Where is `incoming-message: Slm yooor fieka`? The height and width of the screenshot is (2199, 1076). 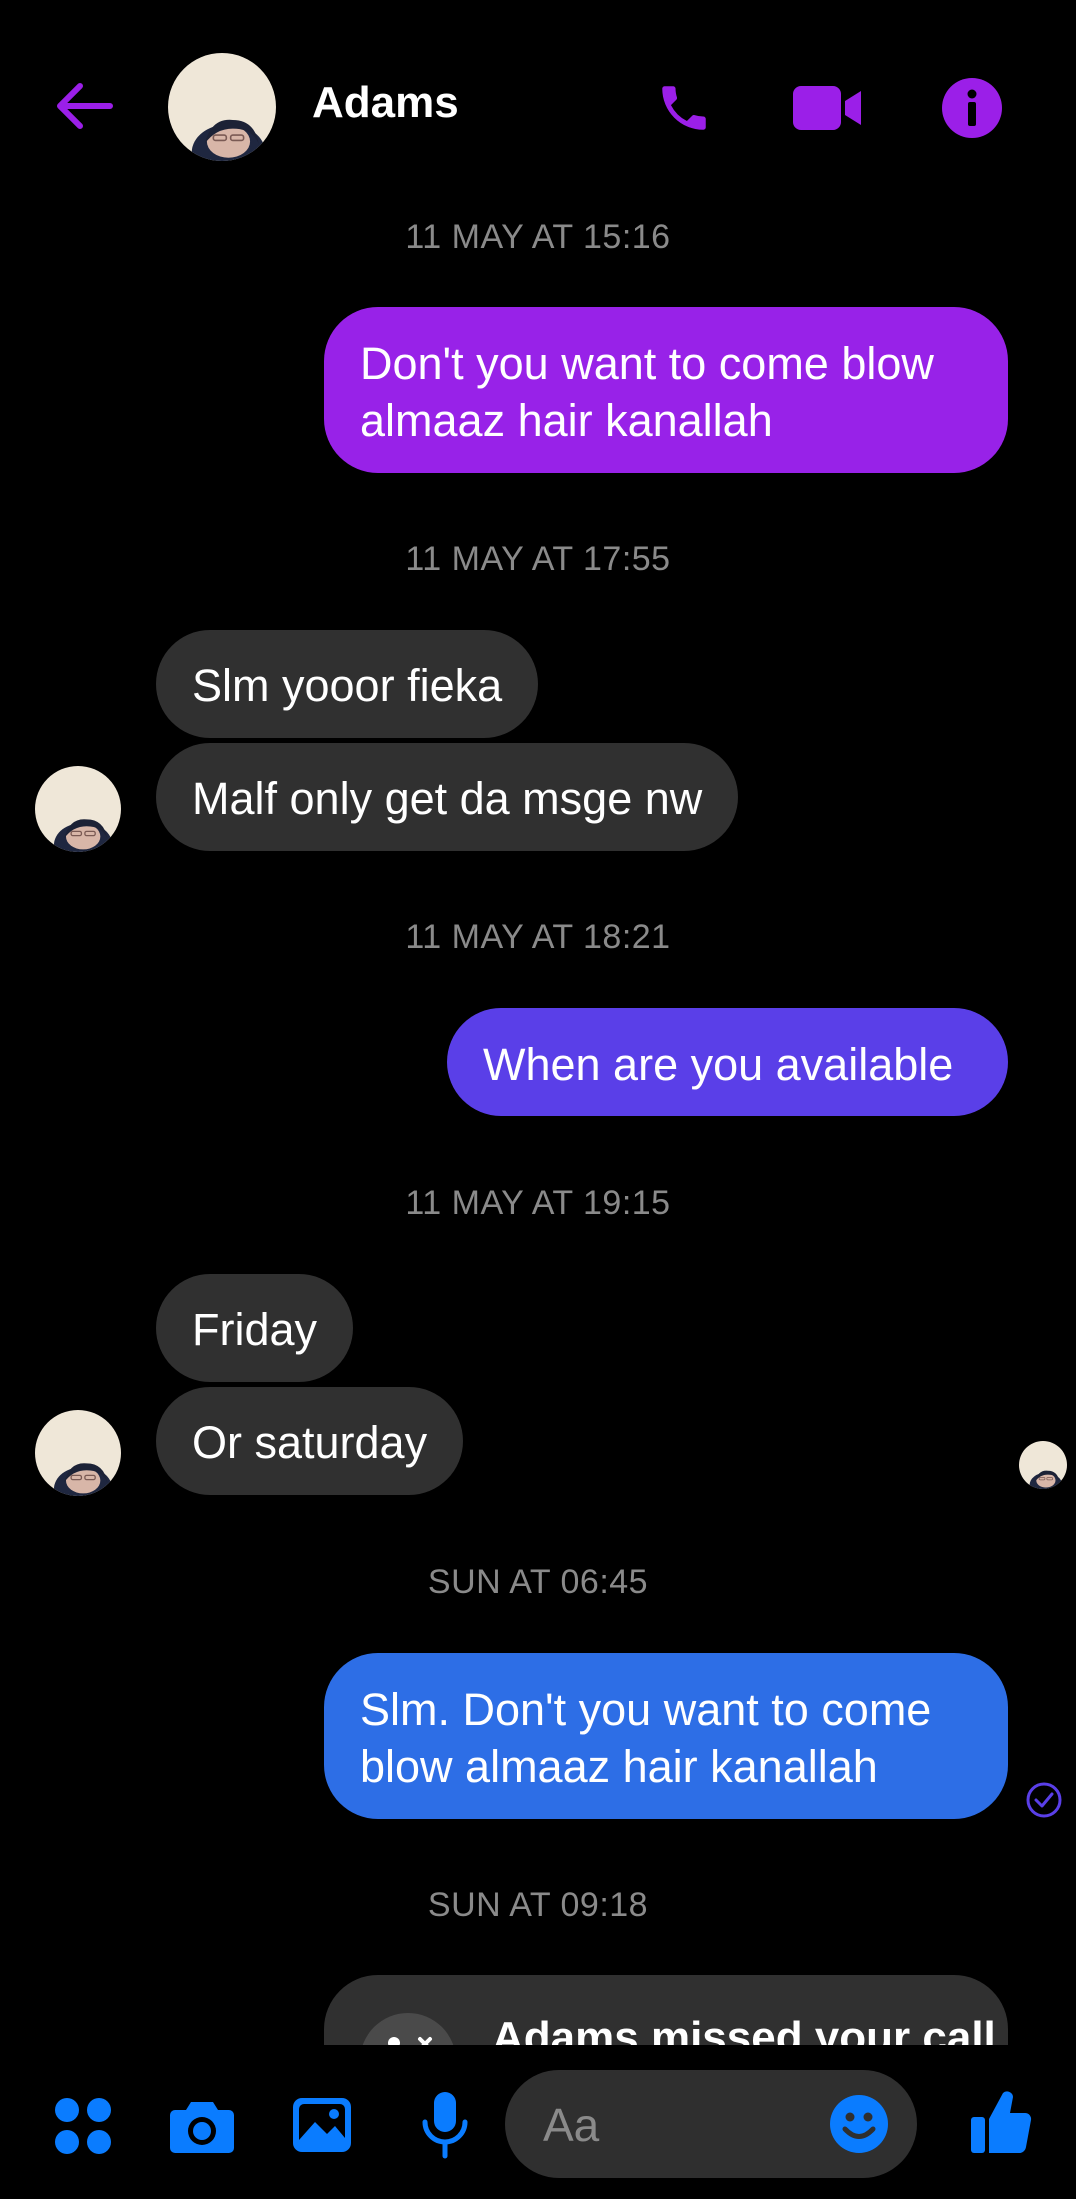
incoming-message: Slm yooor fieka is located at coordinates (347, 684).